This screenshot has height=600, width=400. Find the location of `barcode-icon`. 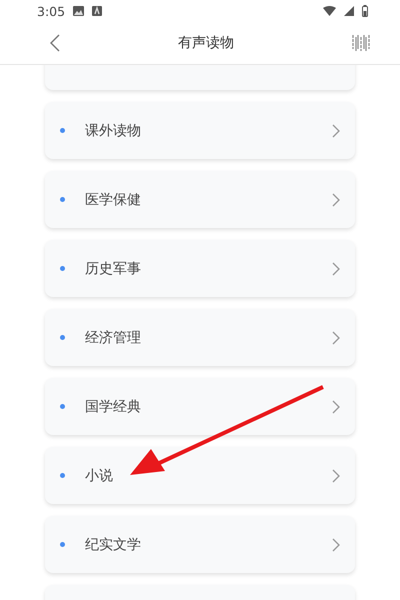

barcode-icon is located at coordinates (361, 43).